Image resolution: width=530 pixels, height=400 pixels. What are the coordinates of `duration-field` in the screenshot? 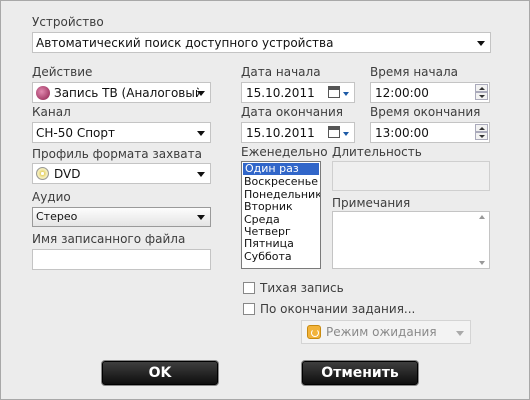 It's located at (411, 176).